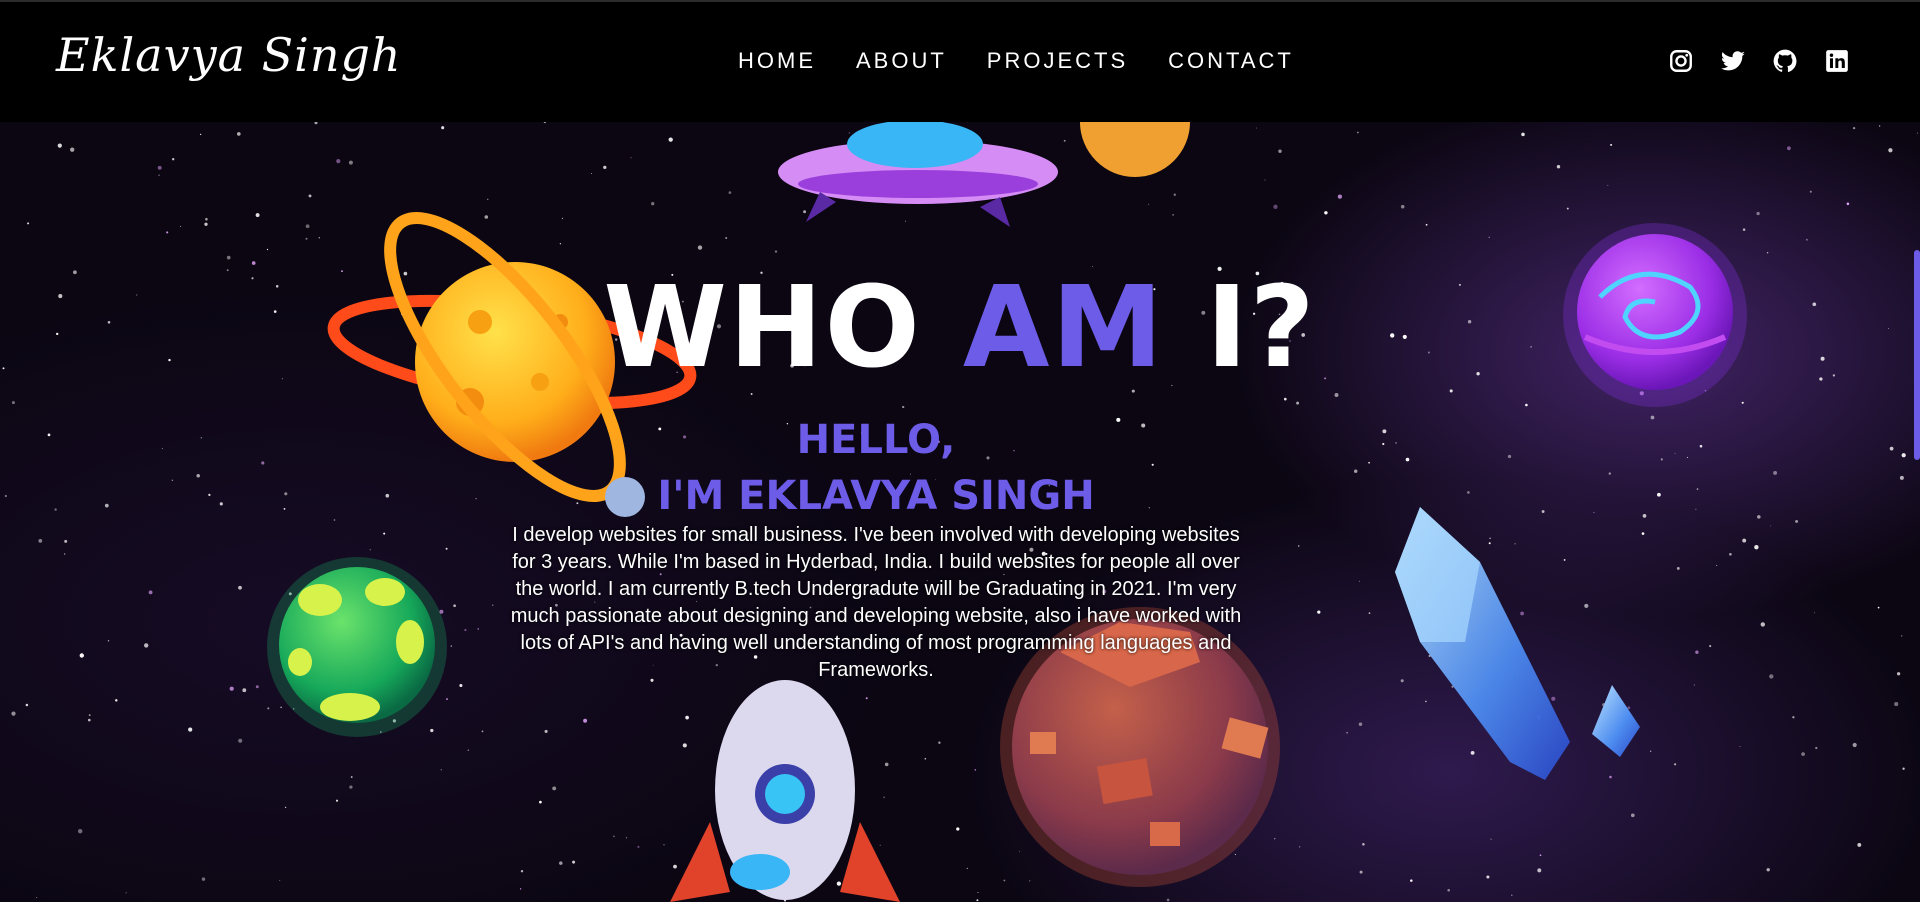 This screenshot has height=902, width=1920. What do you see at coordinates (357, 647) in the screenshot?
I see `green-planet-illustration` at bounding box center [357, 647].